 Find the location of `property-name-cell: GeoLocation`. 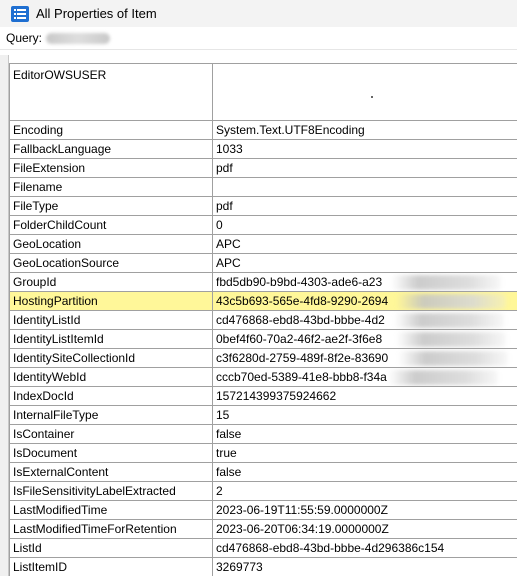

property-name-cell: GeoLocation is located at coordinates (111, 244).